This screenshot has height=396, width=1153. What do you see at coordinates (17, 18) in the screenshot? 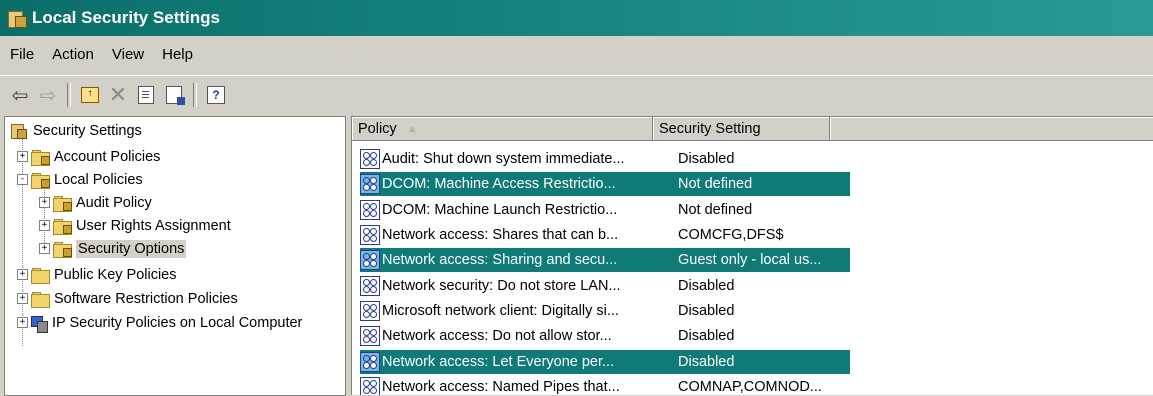
I see `security-settings-app-icon` at bounding box center [17, 18].